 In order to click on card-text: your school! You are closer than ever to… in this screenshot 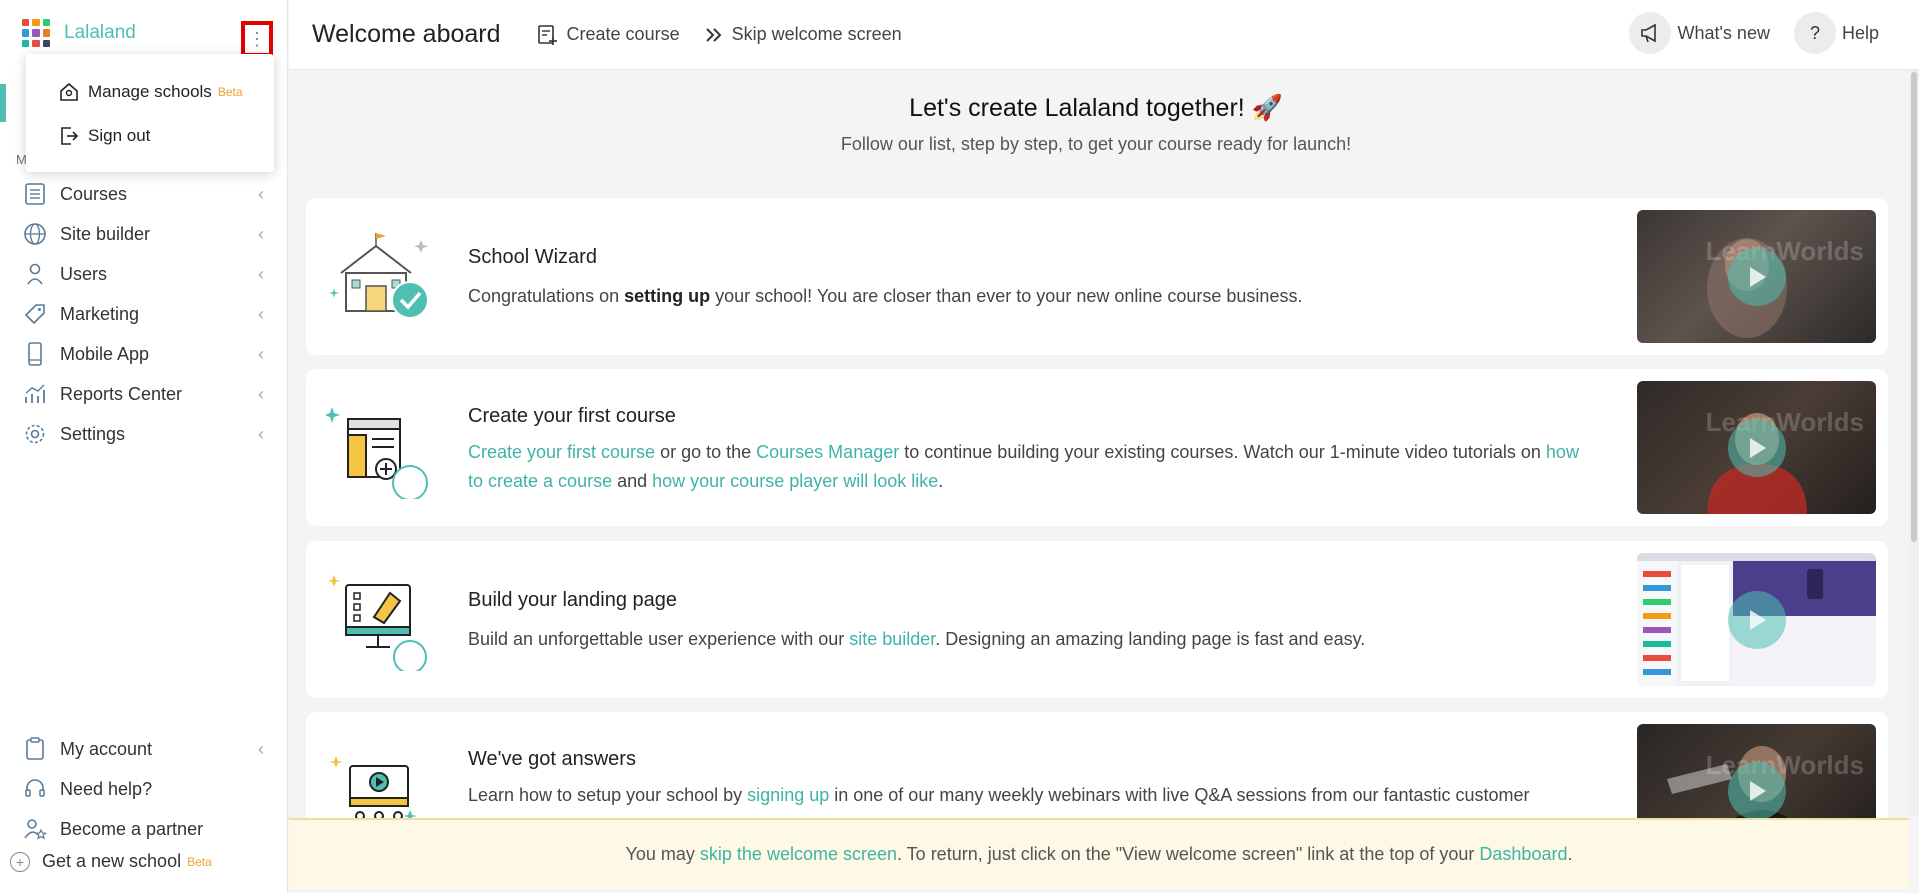, I will do `click(1006, 296)`.